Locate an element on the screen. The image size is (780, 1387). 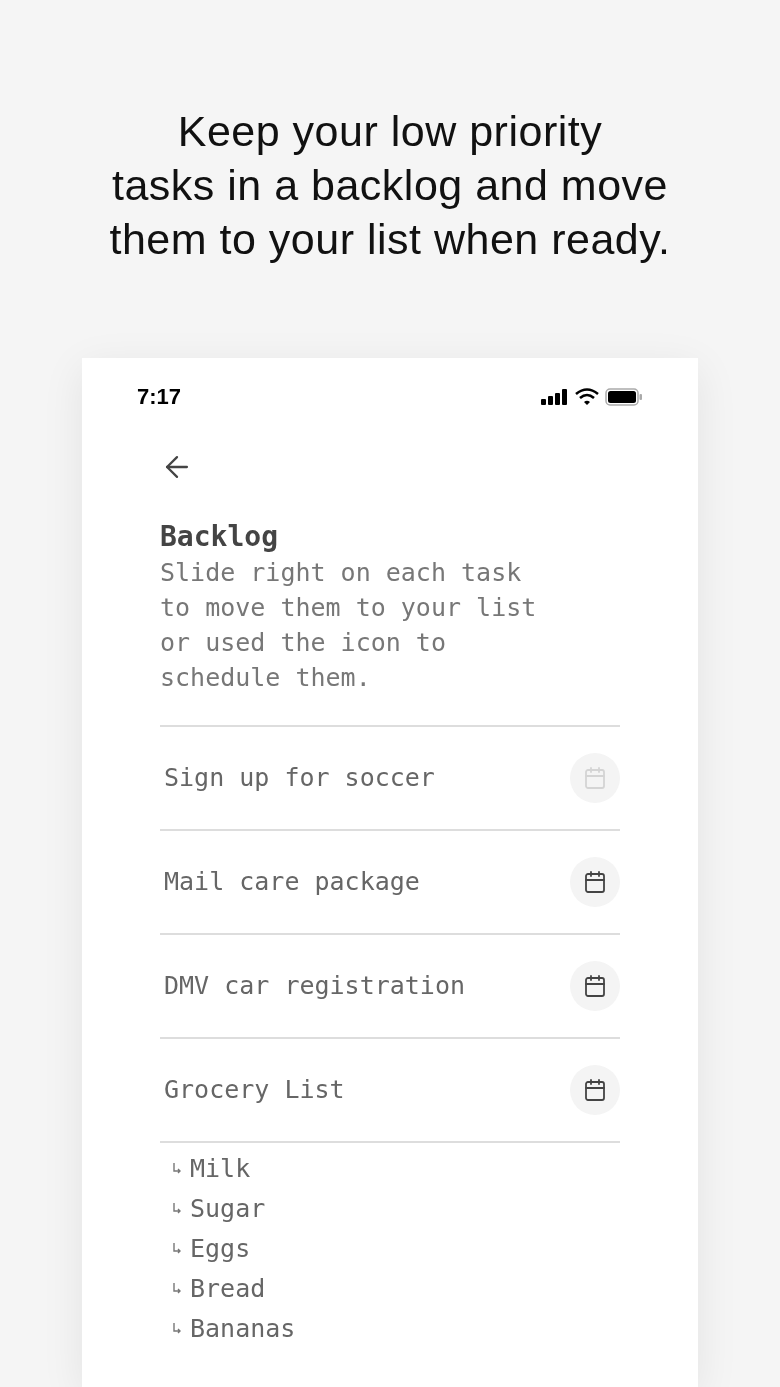
sub-item-label: Bread is located at coordinates (228, 1289).